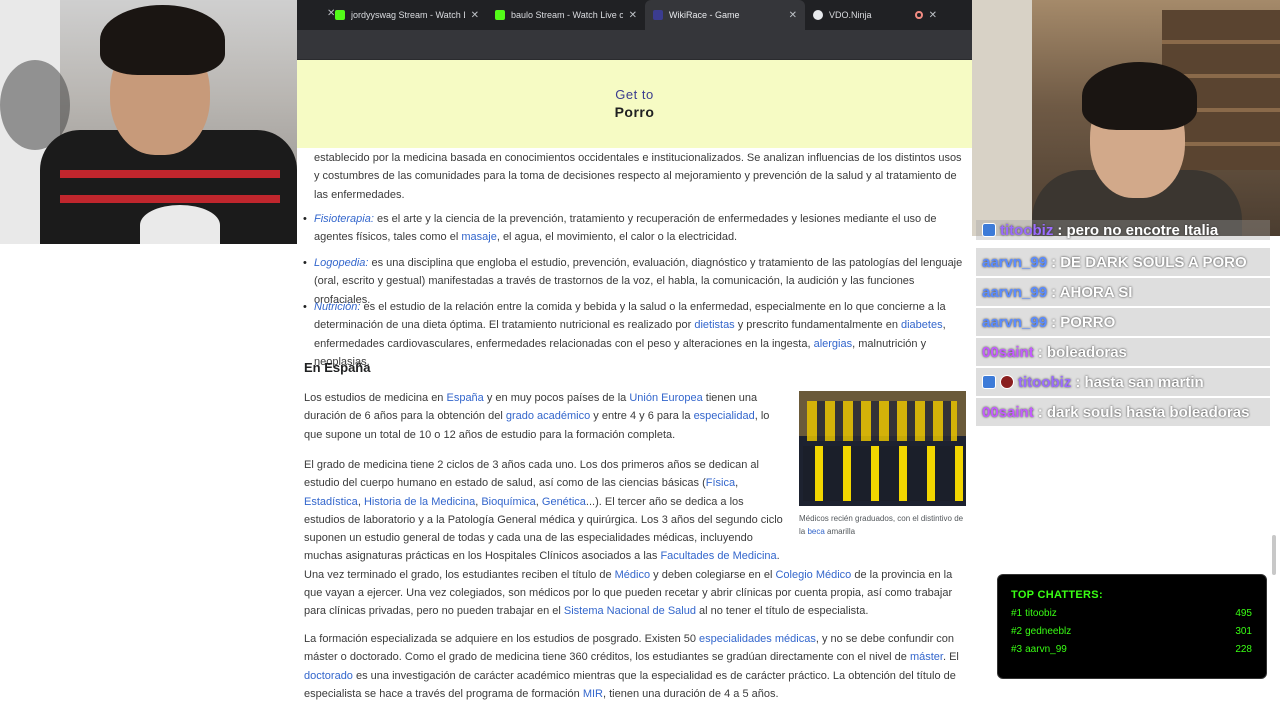 This screenshot has height=720, width=1280. I want to click on chat-message: aarvn_99 : PORRO, so click(1123, 322).